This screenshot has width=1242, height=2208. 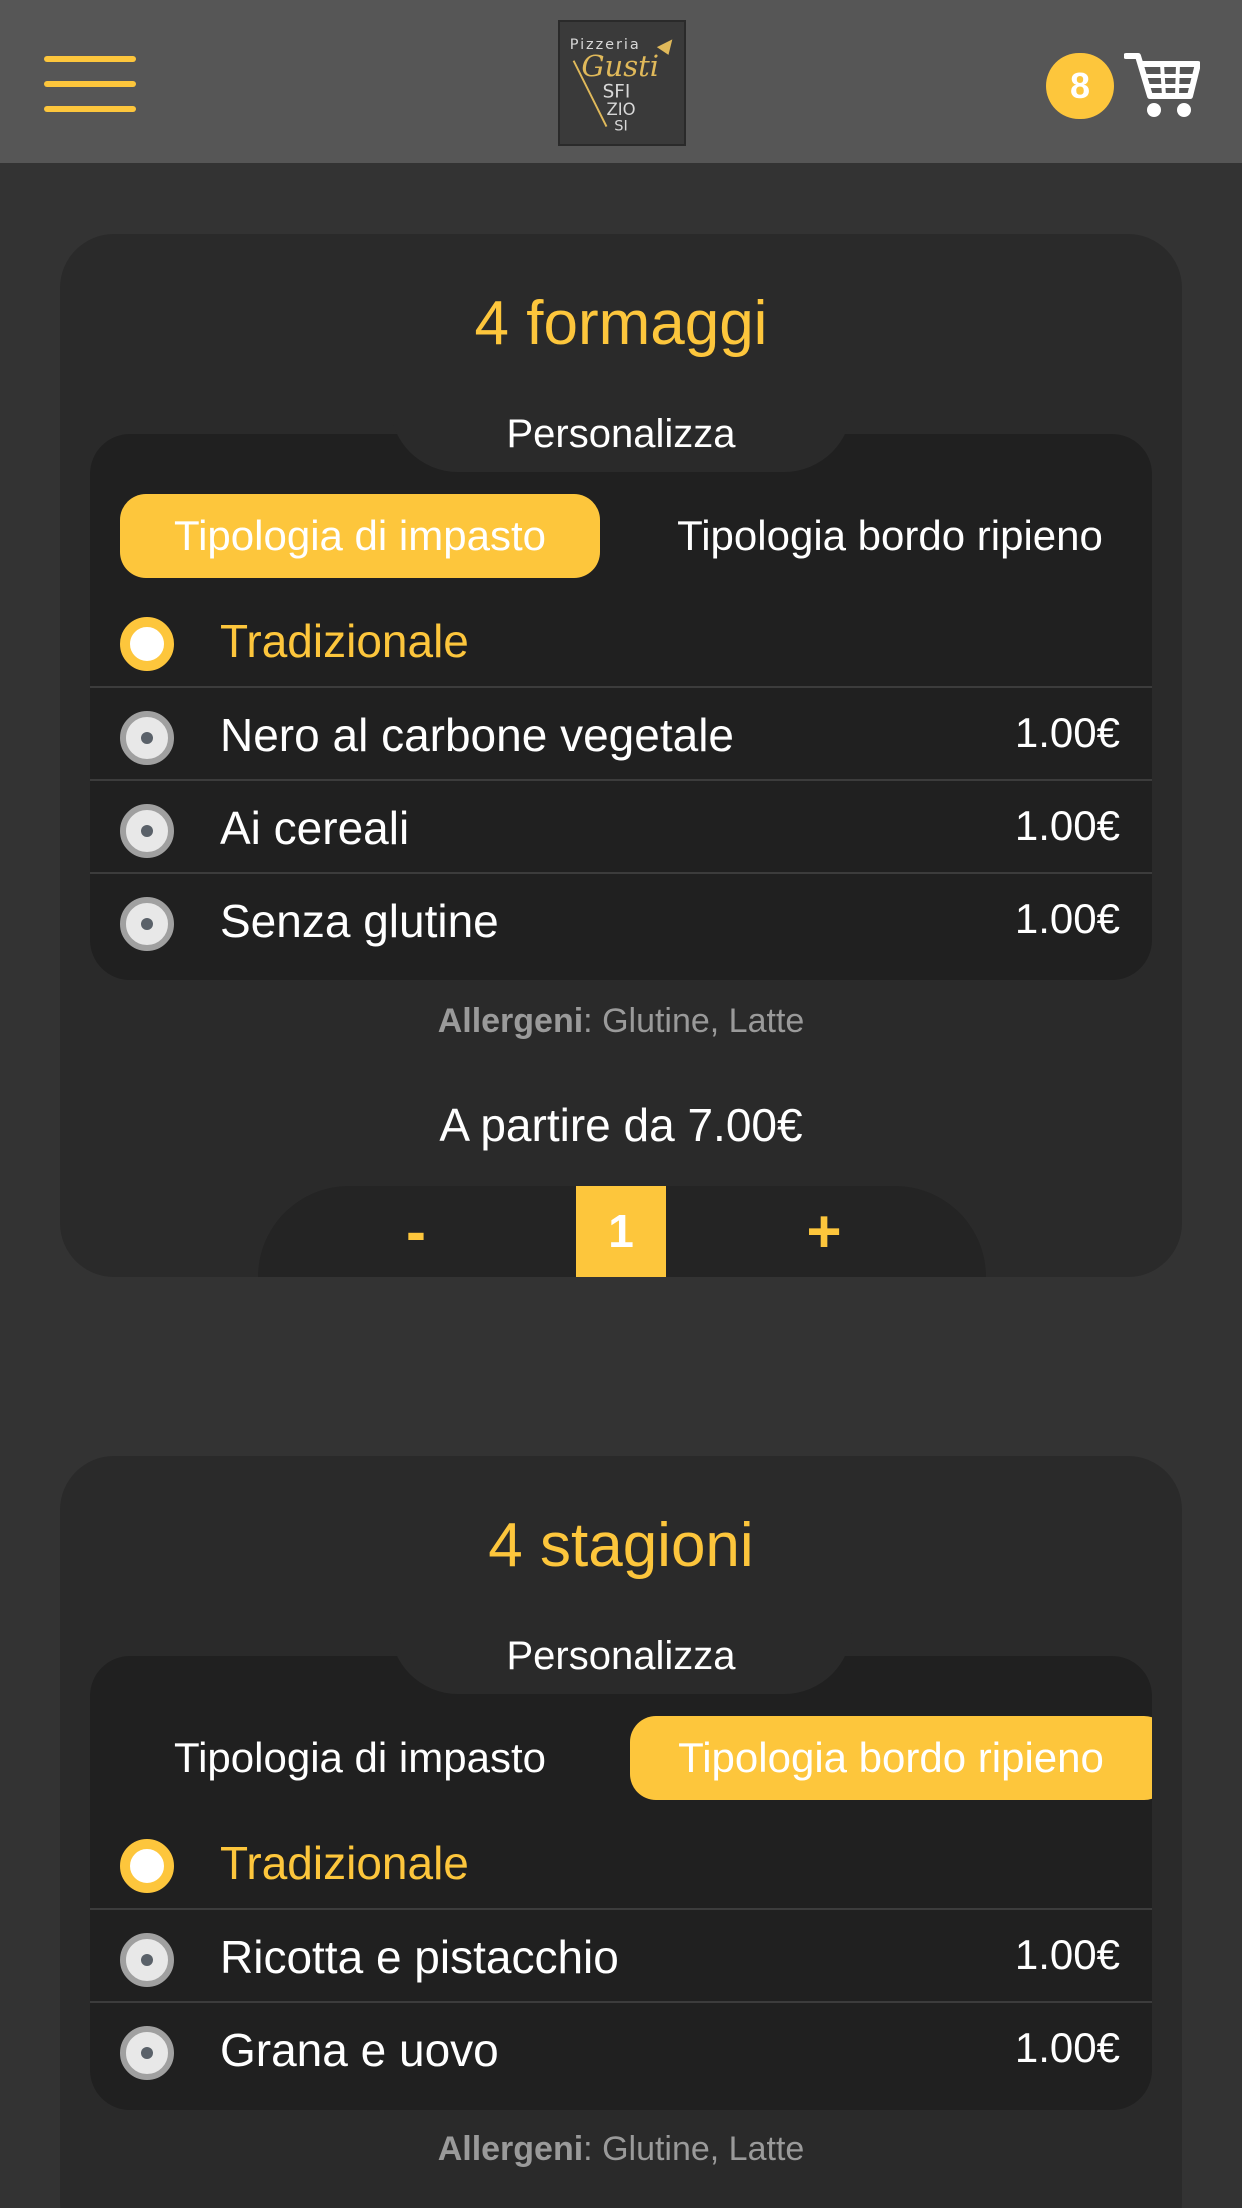 What do you see at coordinates (359, 2050) in the screenshot?
I see `option-label: Grana e uovo` at bounding box center [359, 2050].